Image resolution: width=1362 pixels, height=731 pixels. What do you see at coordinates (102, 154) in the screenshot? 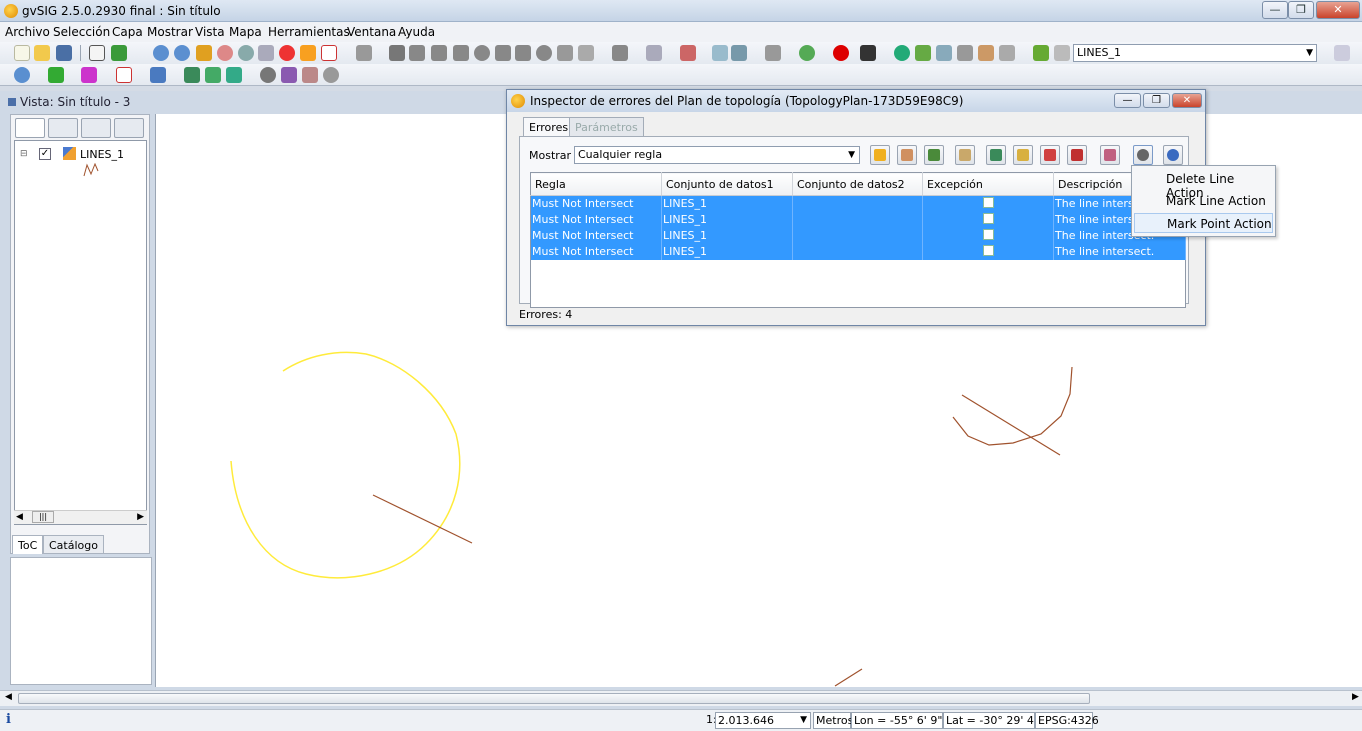
I see `layer-name: LINES_1` at bounding box center [102, 154].